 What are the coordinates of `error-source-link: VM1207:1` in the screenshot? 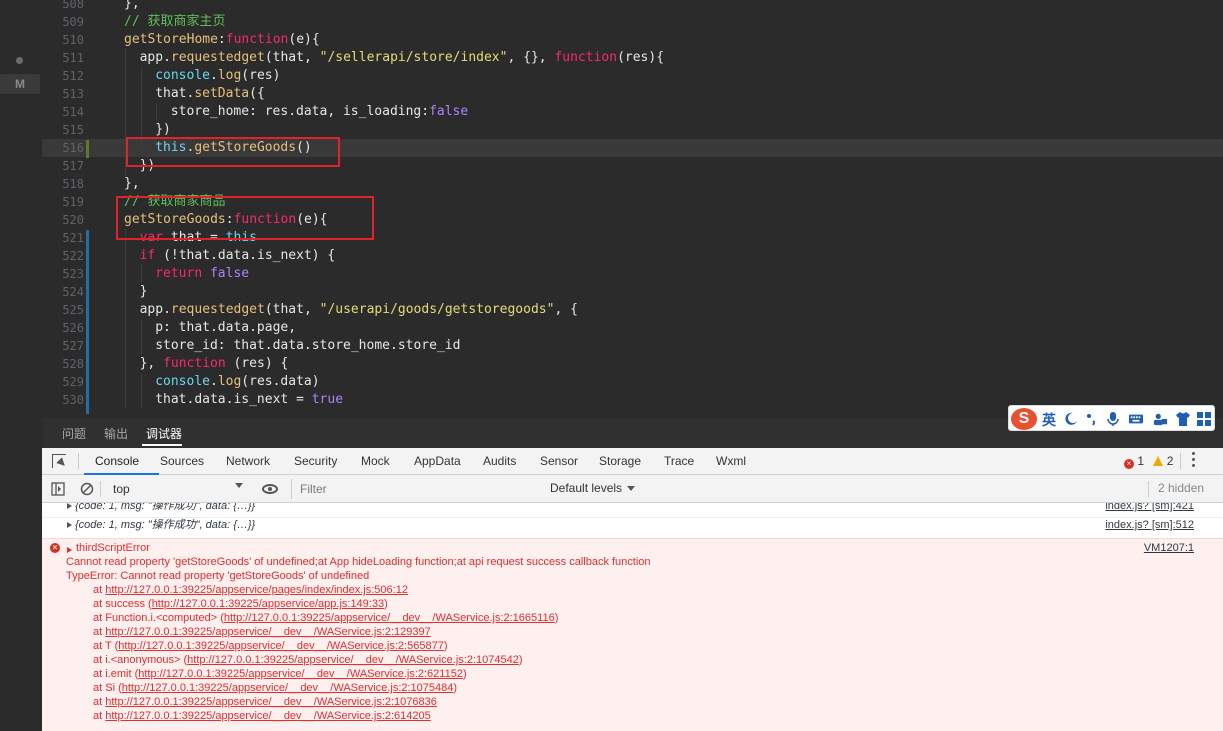 It's located at (1169, 548).